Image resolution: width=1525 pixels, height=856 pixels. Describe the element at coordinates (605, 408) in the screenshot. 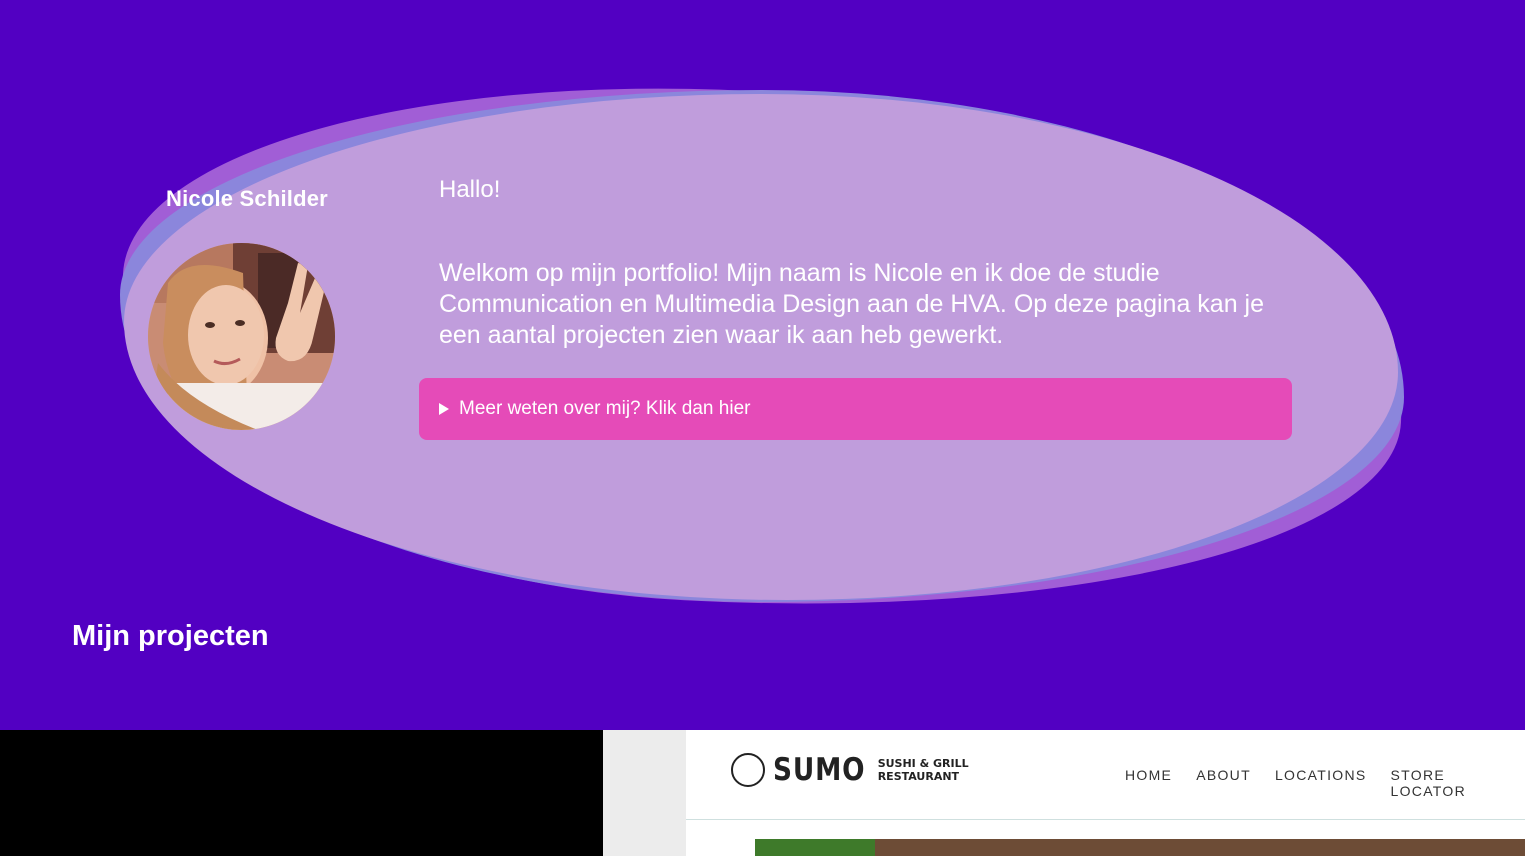

I see `more-about-me-label: Meer weten over mij? Klik dan hier` at that location.